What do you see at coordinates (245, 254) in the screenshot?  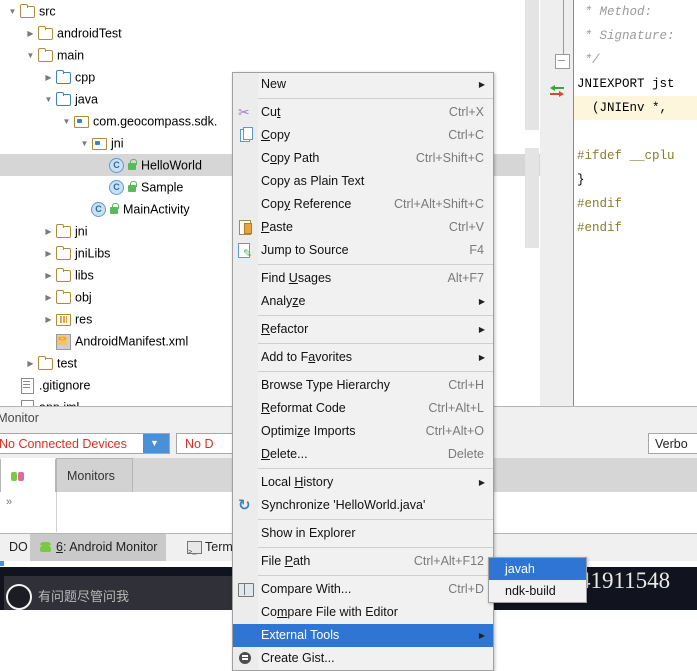 I see `jump-to-source-icon` at bounding box center [245, 254].